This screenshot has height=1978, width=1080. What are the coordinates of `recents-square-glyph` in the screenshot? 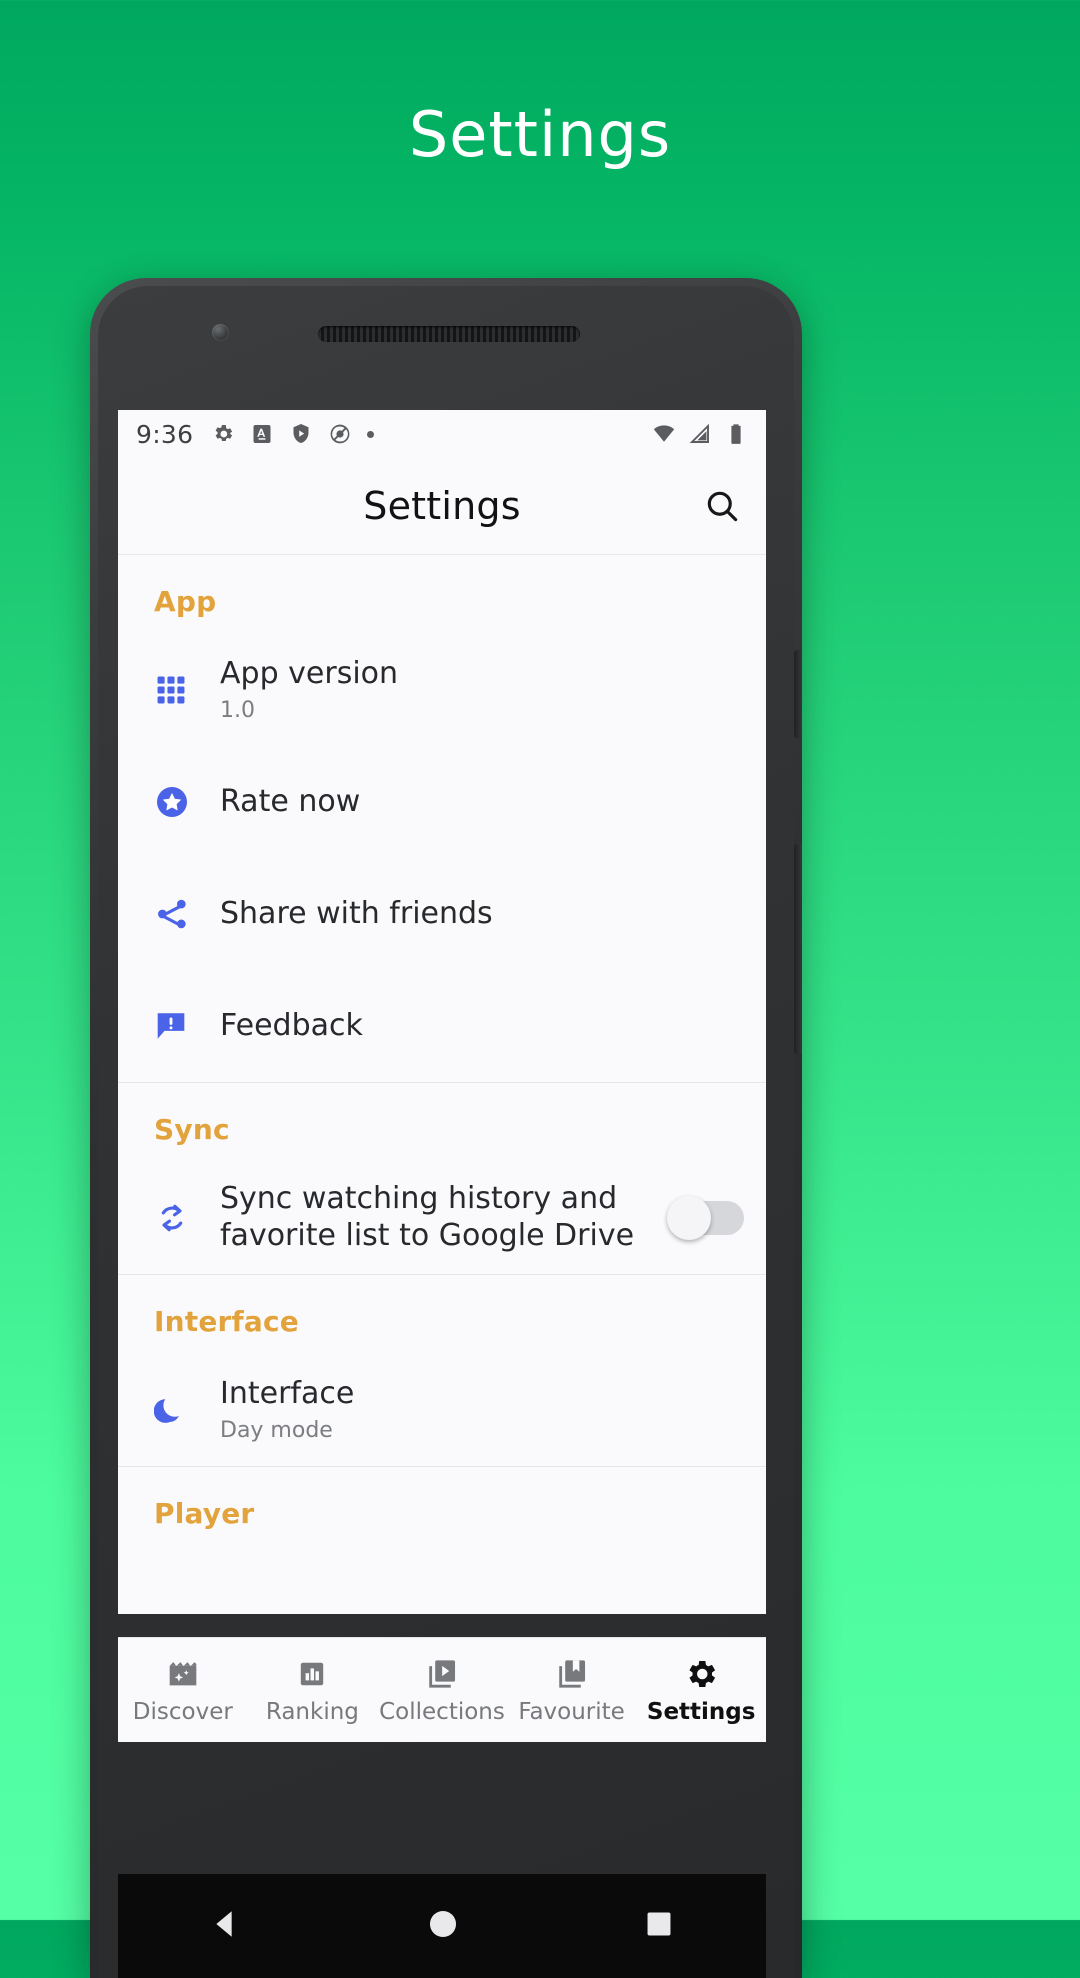 It's located at (659, 1924).